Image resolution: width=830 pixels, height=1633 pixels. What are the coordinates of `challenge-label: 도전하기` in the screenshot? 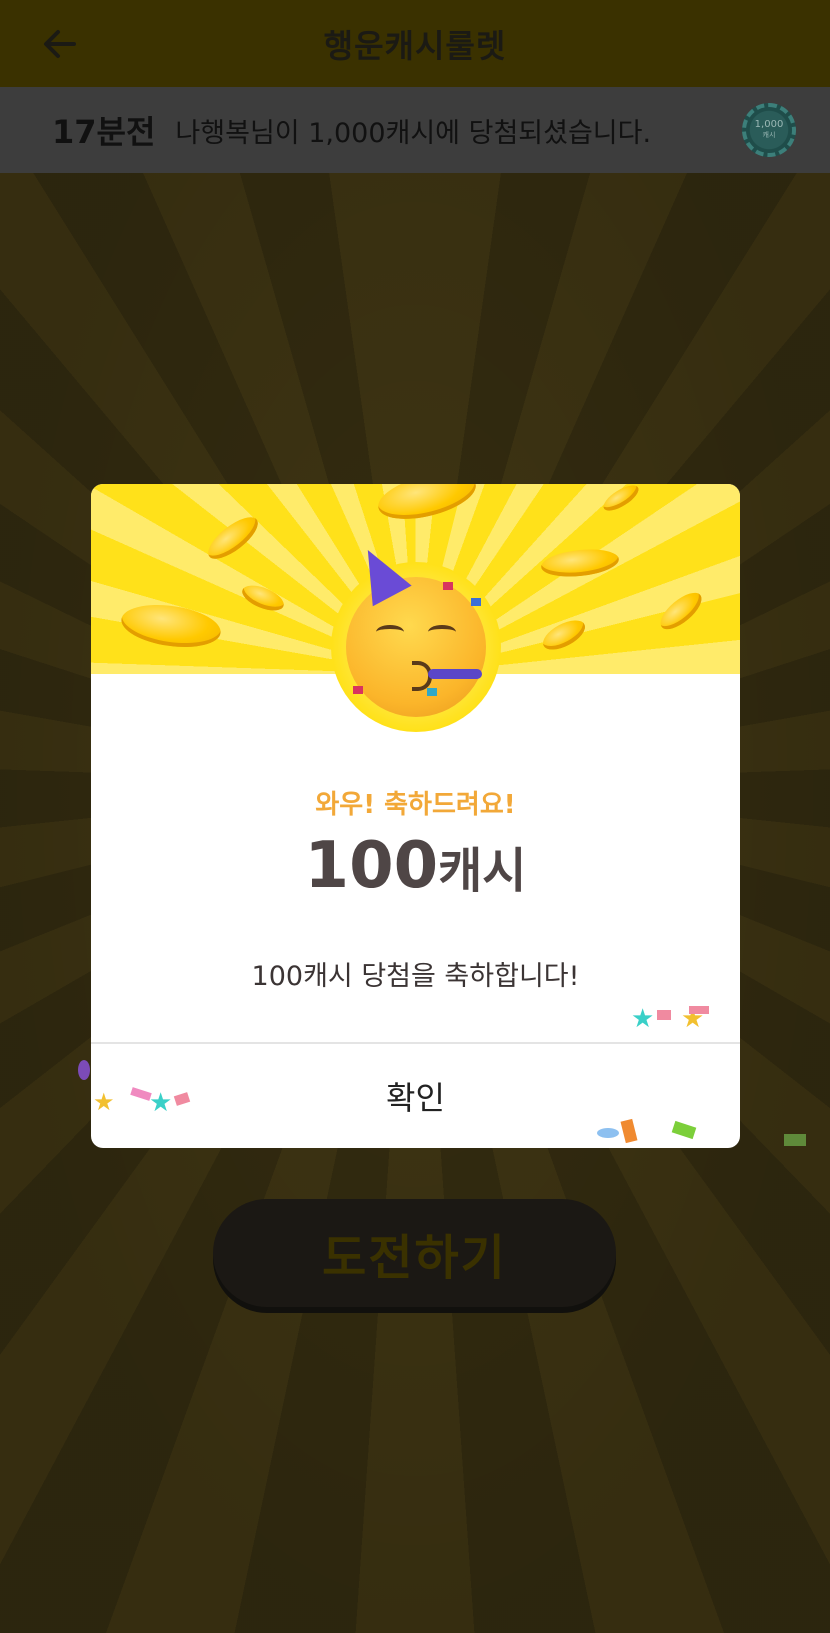 It's located at (414, 1258).